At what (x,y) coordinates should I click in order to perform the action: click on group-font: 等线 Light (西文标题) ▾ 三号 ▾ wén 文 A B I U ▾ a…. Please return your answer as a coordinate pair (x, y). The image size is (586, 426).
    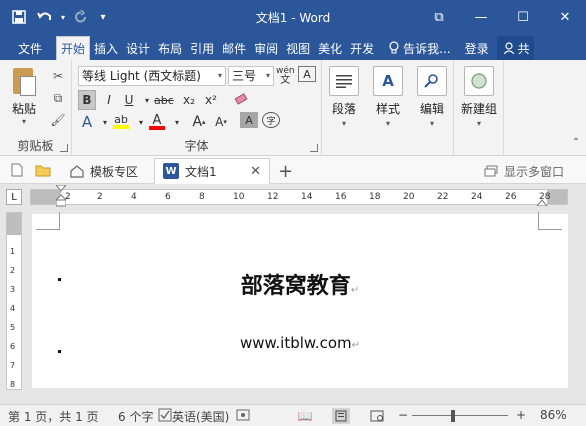
    Looking at the image, I should click on (197, 108).